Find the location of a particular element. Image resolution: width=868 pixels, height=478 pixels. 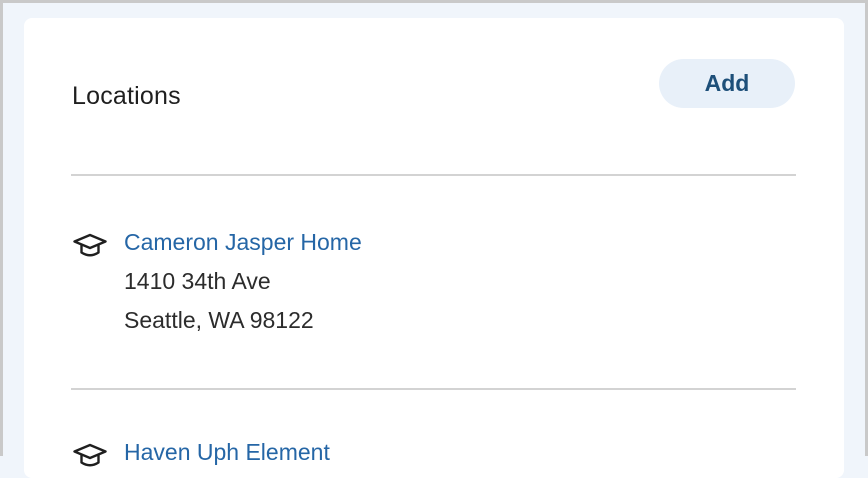

location-name-link: Cameron Jasper Home is located at coordinates (243, 242).